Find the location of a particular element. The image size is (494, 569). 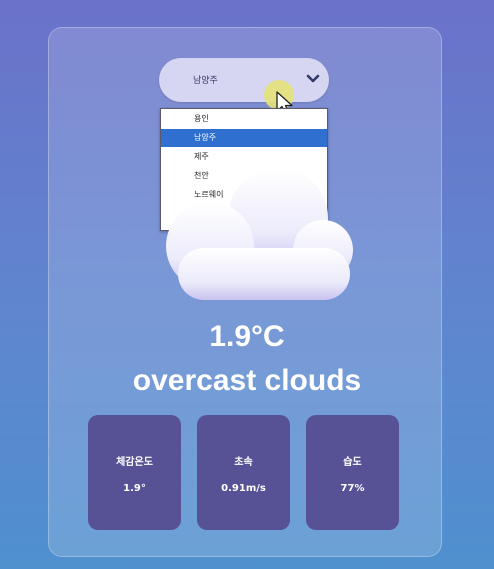

feels-like-value: 1.9° is located at coordinates (134, 488).